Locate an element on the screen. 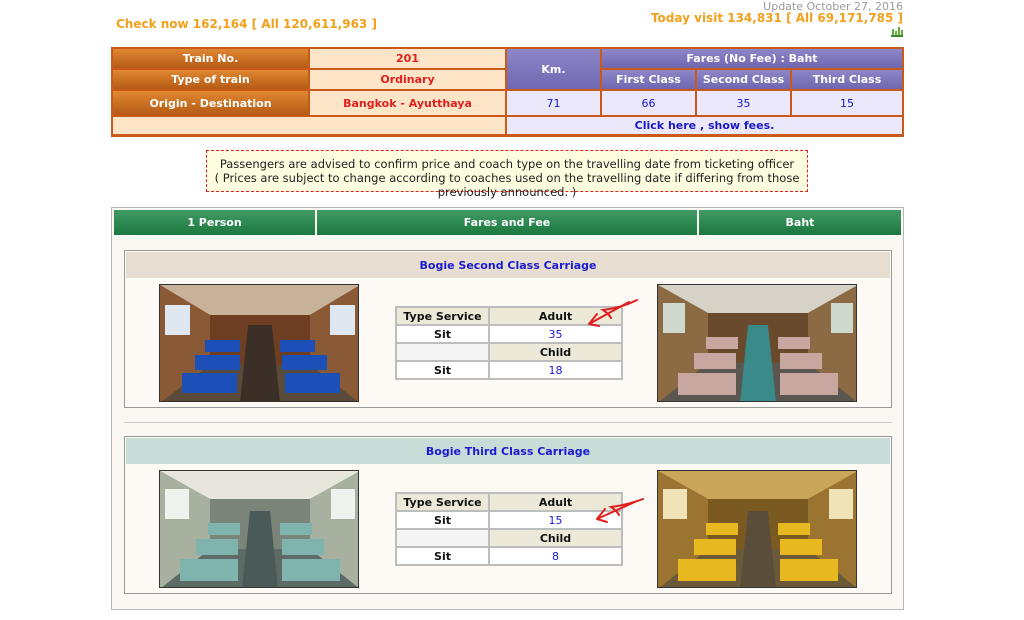 This screenshot has width=1024, height=620. third-class-carriage-title: Bogie Third Class Carriage is located at coordinates (508, 451).